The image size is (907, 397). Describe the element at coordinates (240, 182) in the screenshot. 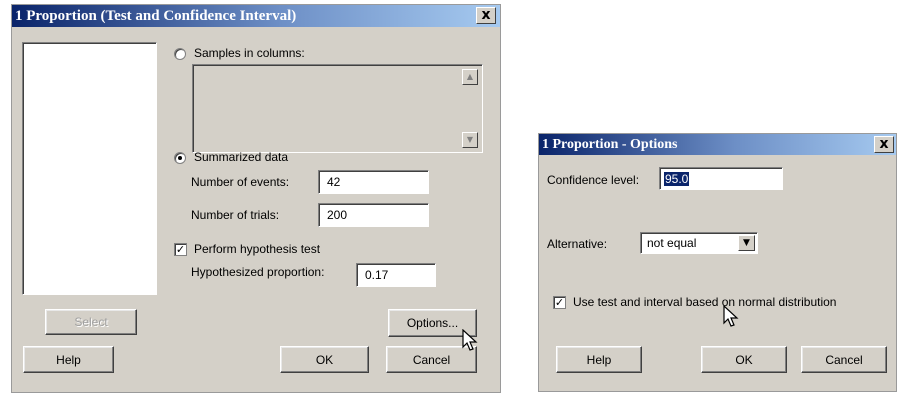

I see `events-label: Number of events:` at that location.